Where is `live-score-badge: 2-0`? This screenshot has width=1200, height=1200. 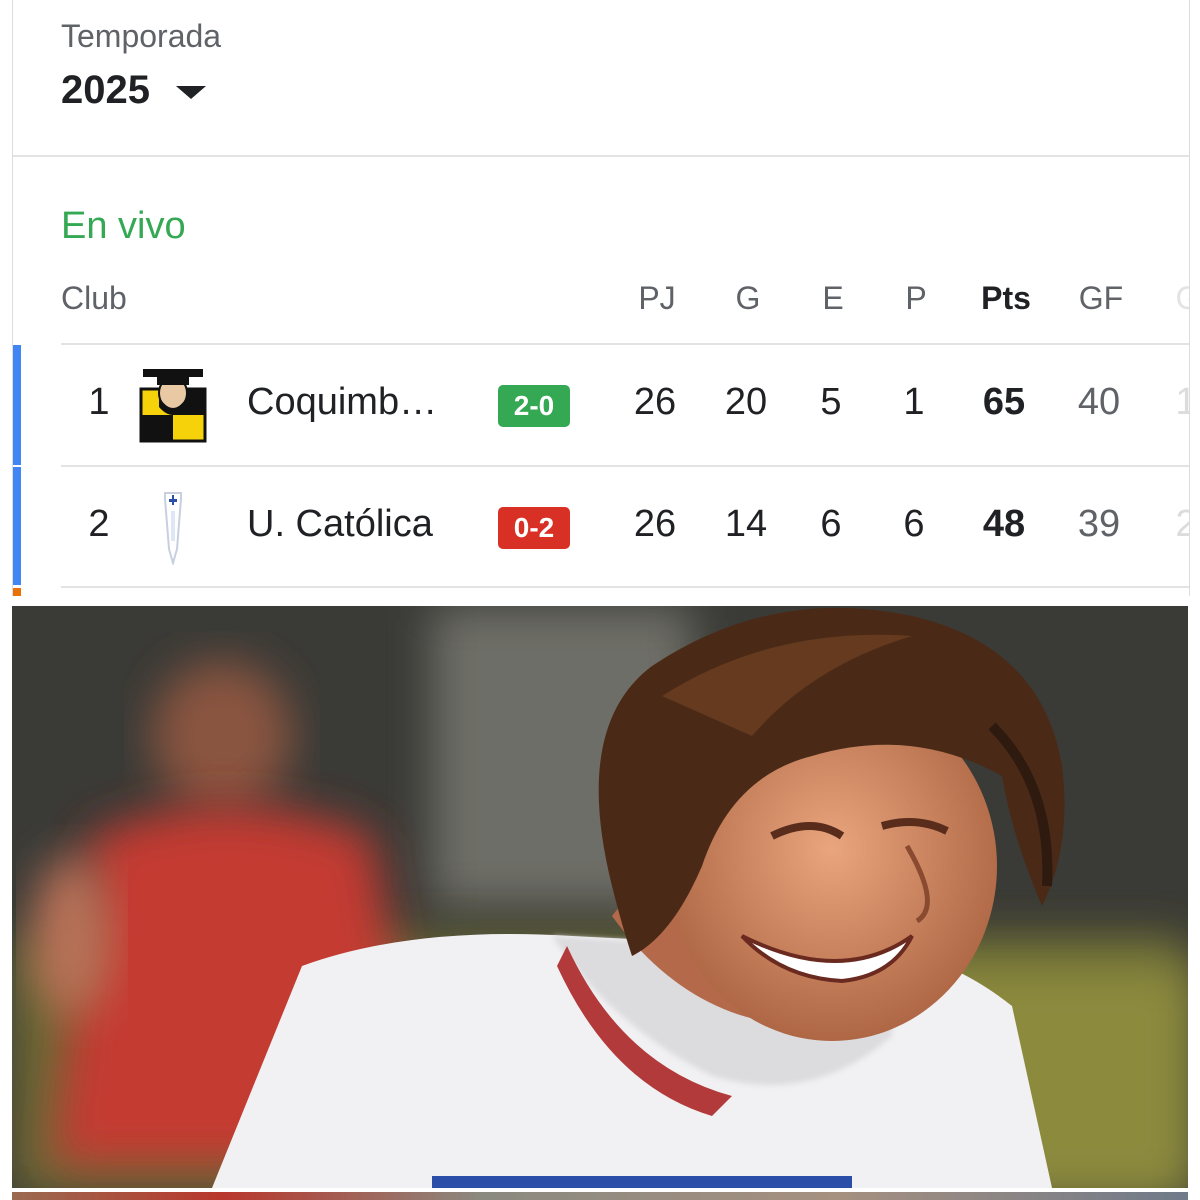 live-score-badge: 2-0 is located at coordinates (534, 406).